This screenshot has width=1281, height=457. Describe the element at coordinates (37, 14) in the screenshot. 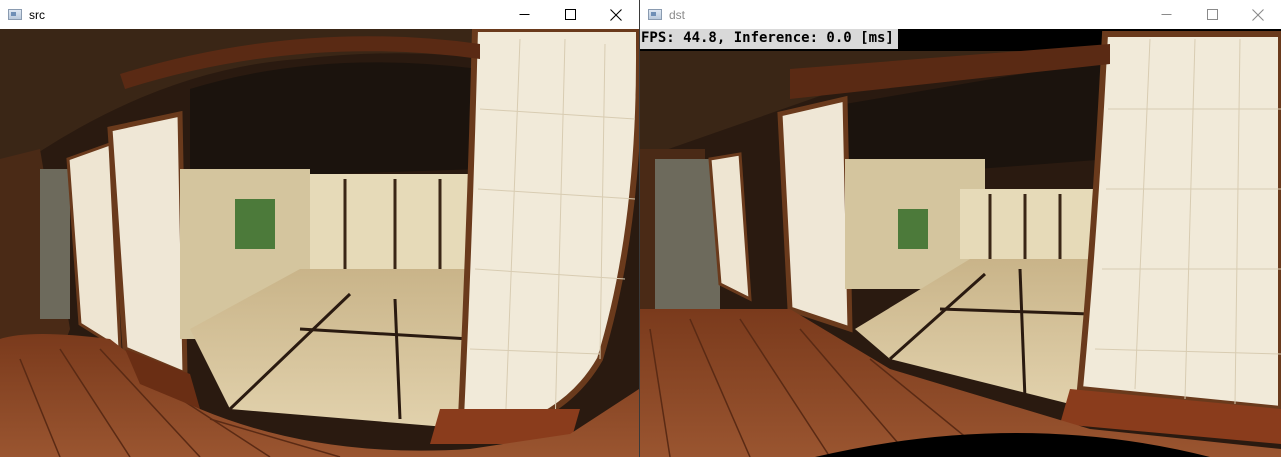

I see `src-window-title: src` at that location.